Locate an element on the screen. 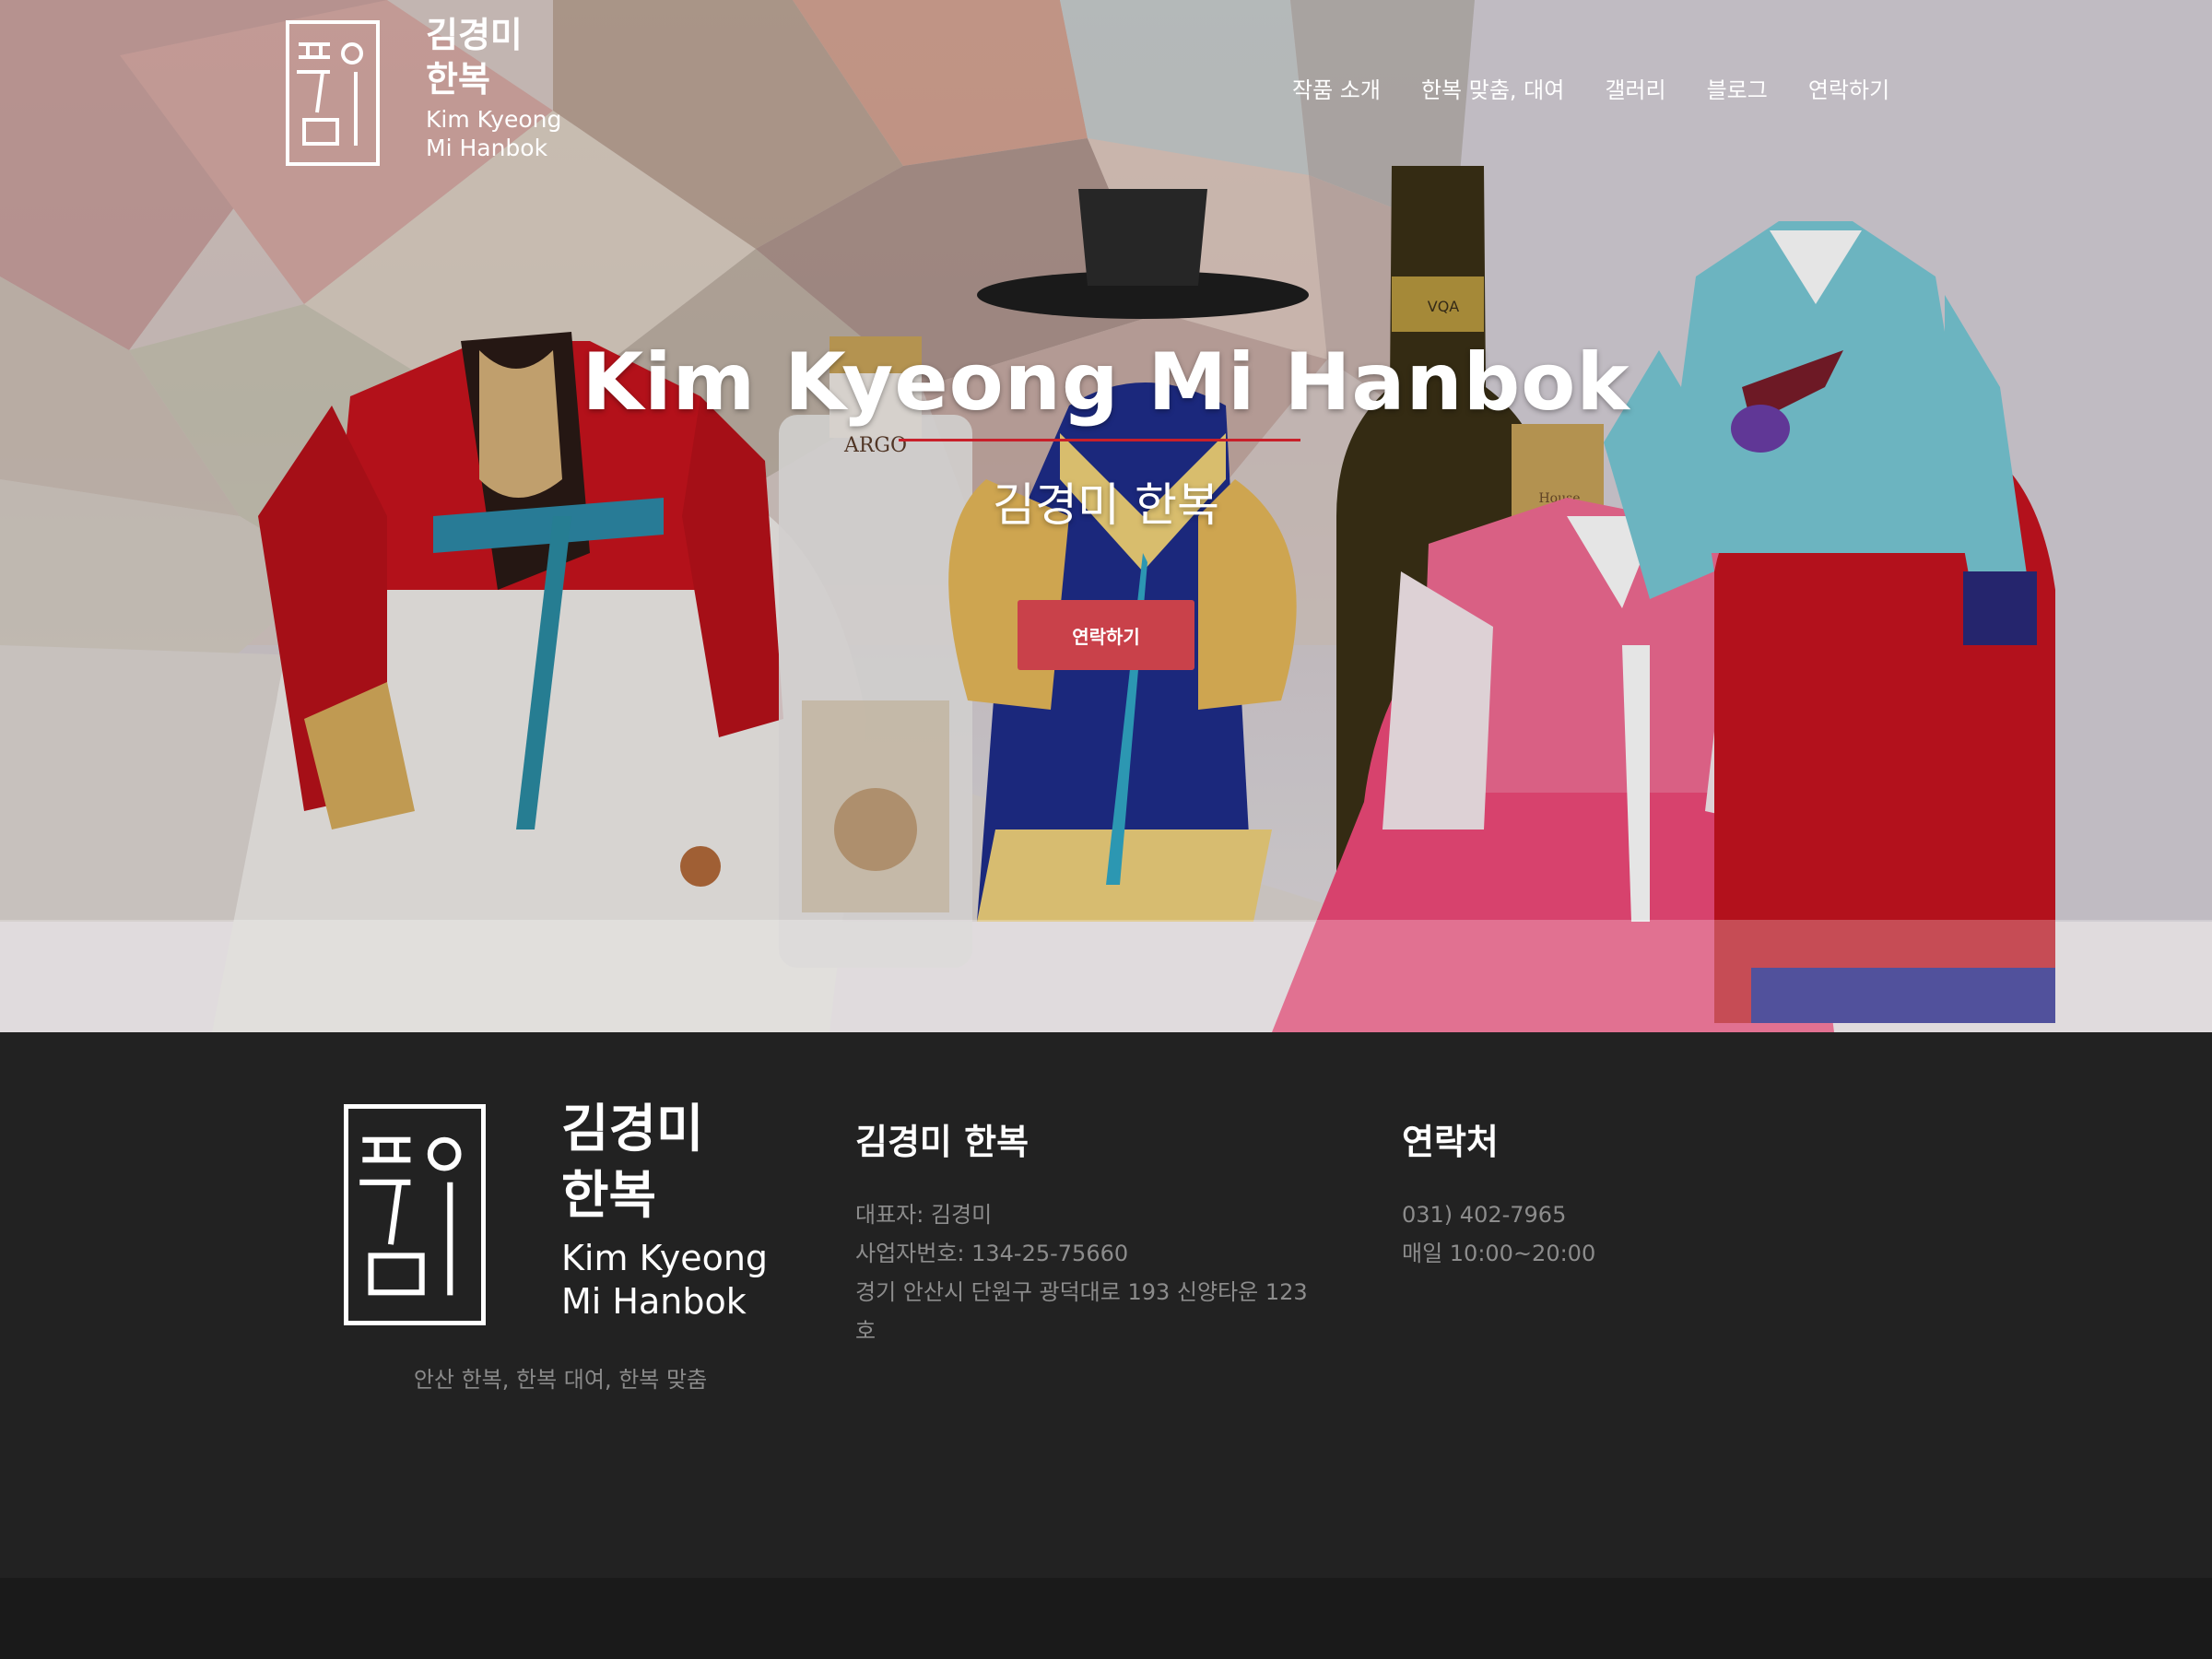 The width and height of the screenshot is (2212, 1659). footer-contact-heading: 연락처 is located at coordinates (1450, 1142).